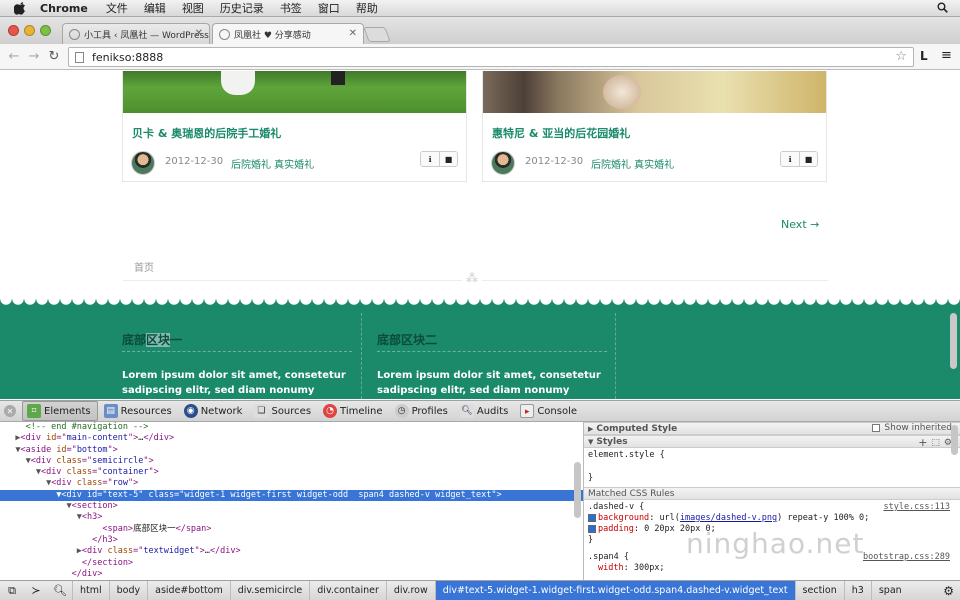 The width and height of the screenshot is (960, 600). Describe the element at coordinates (554, 161) in the screenshot. I see `post-date: 2012-12-30` at that location.